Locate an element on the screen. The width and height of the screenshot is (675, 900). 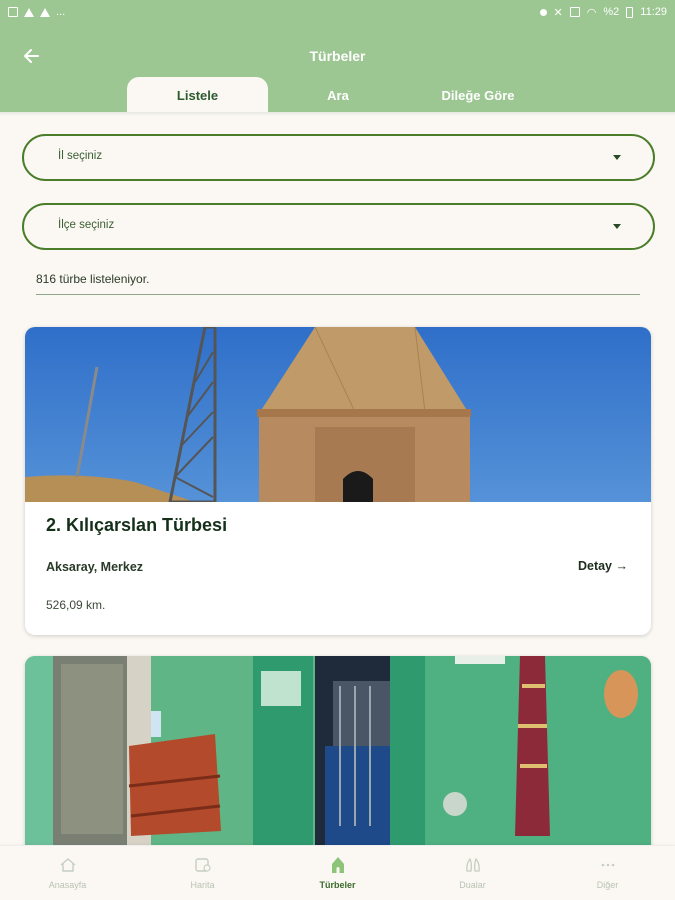
nav-diger: Diğer is located at coordinates (607, 873).